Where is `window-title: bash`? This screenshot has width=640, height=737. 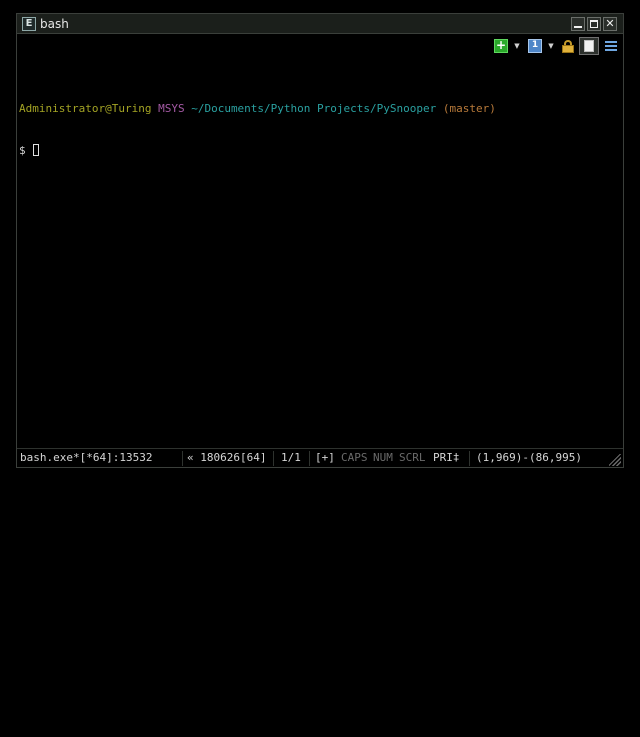 window-title: bash is located at coordinates (54, 24).